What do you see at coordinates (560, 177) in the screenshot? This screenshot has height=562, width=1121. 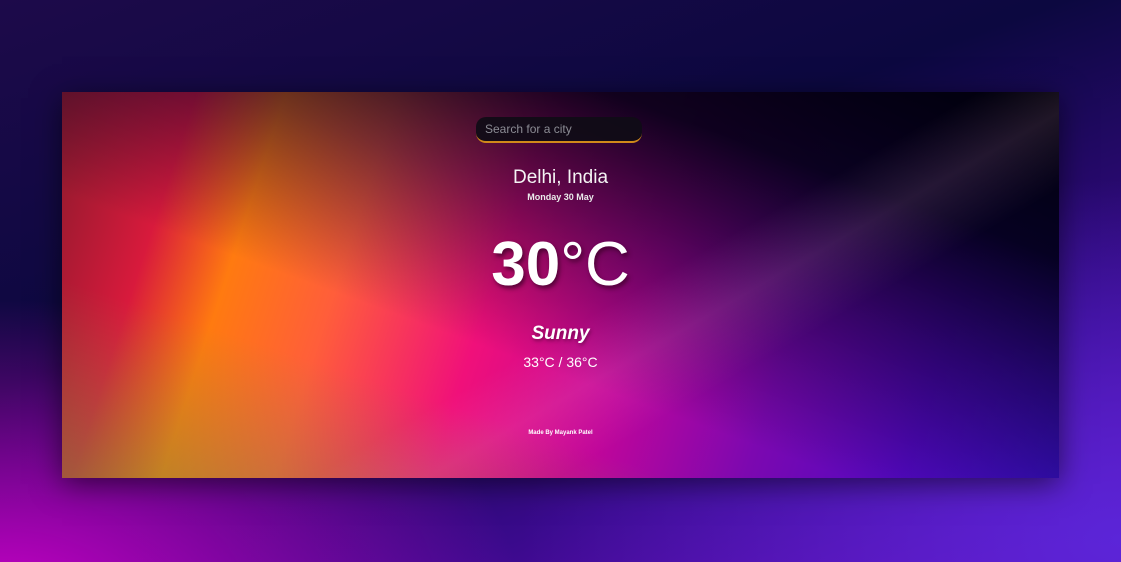 I see `city-name: Delhi, India` at bounding box center [560, 177].